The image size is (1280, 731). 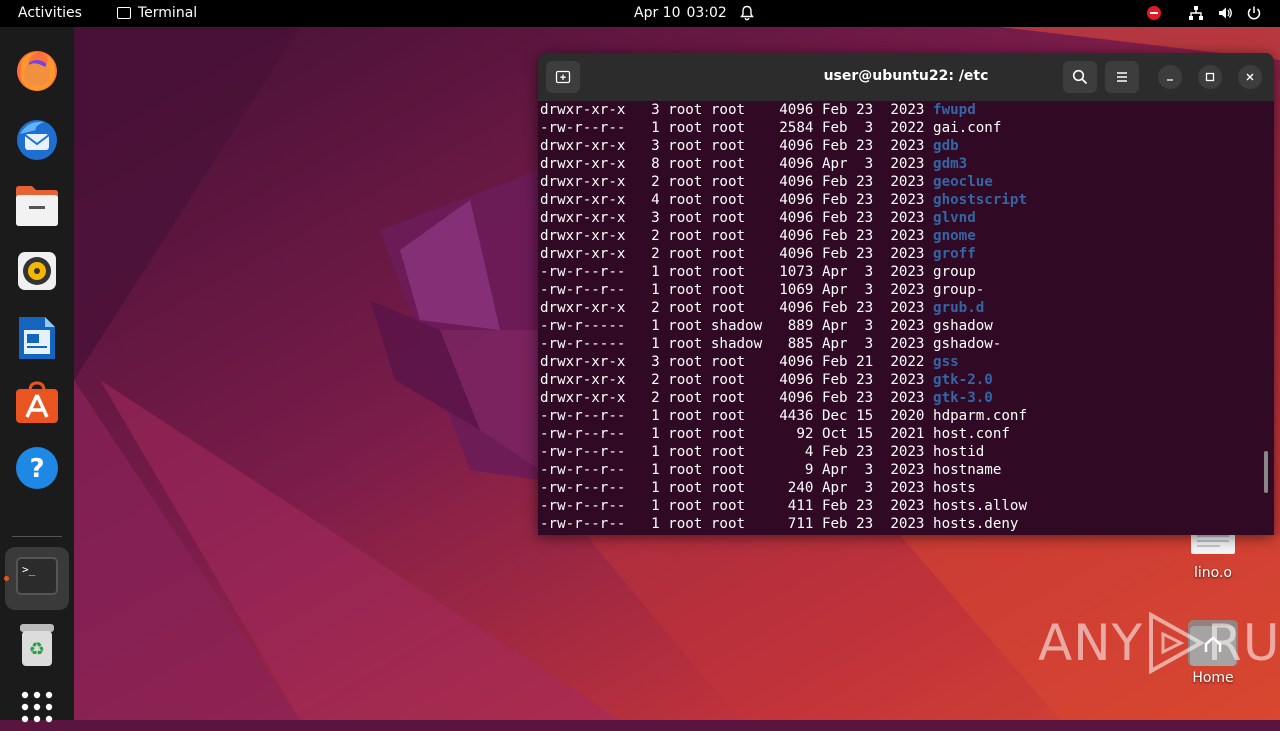 I want to click on menu-button, so click(x=1122, y=77).